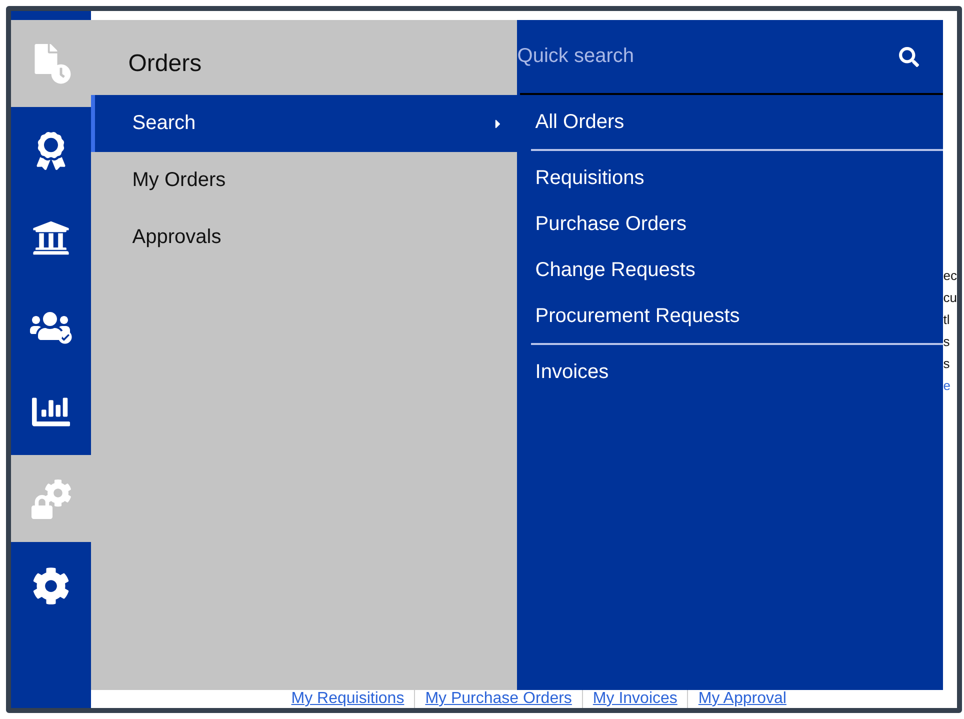 This screenshot has width=964, height=719. What do you see at coordinates (498, 699) in the screenshot?
I see `page-link: My Purchase Orders` at bounding box center [498, 699].